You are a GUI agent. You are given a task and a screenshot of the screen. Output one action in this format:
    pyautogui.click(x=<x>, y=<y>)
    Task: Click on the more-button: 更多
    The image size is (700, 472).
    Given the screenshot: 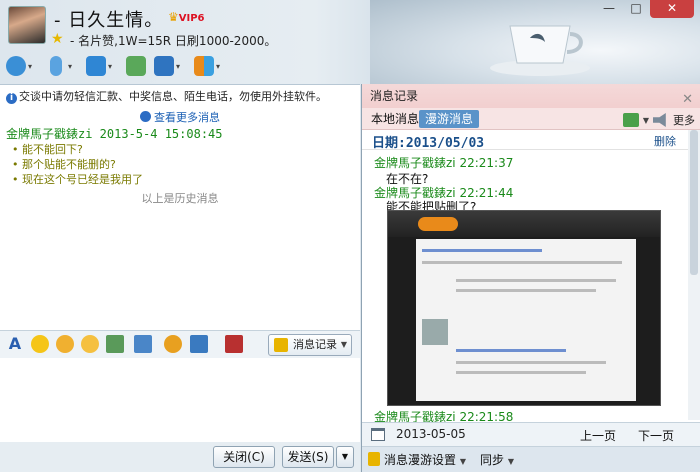 What is the action you would take?
    pyautogui.click(x=684, y=120)
    